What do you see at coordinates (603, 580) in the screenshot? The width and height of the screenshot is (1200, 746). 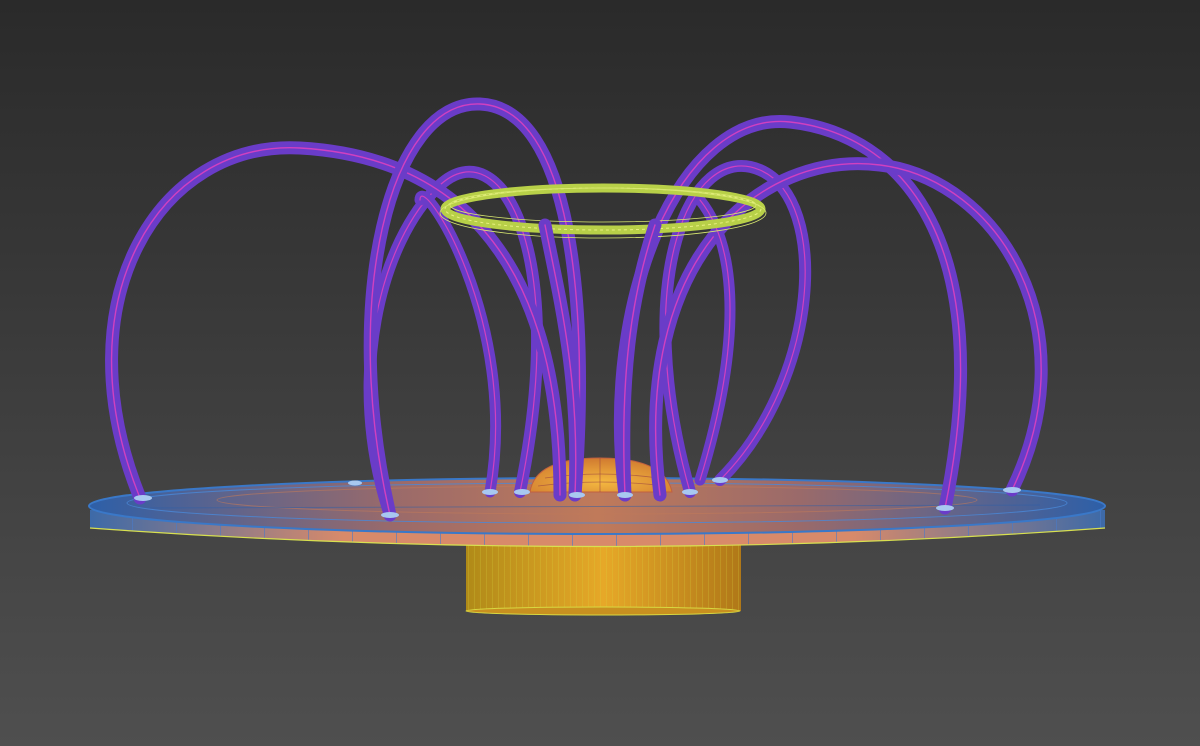 I see `base-pedestal` at bounding box center [603, 580].